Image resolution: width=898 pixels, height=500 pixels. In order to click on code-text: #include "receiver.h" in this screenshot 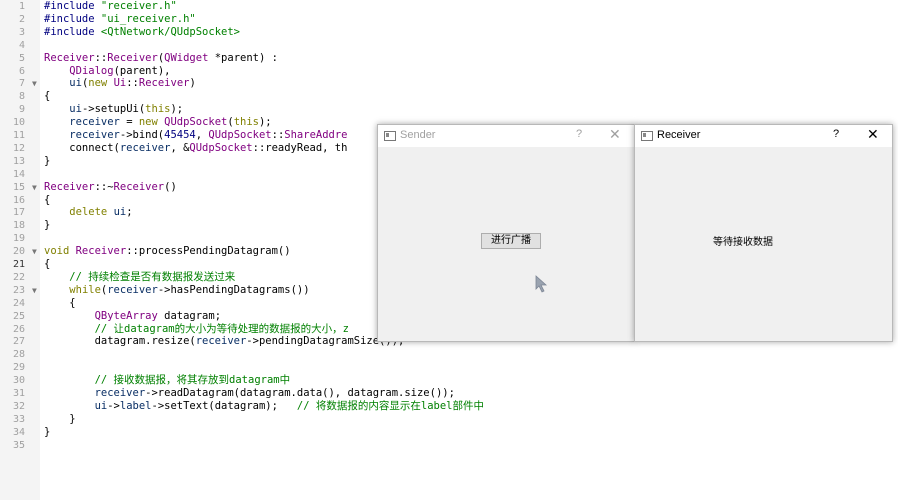, I will do `click(110, 6)`.